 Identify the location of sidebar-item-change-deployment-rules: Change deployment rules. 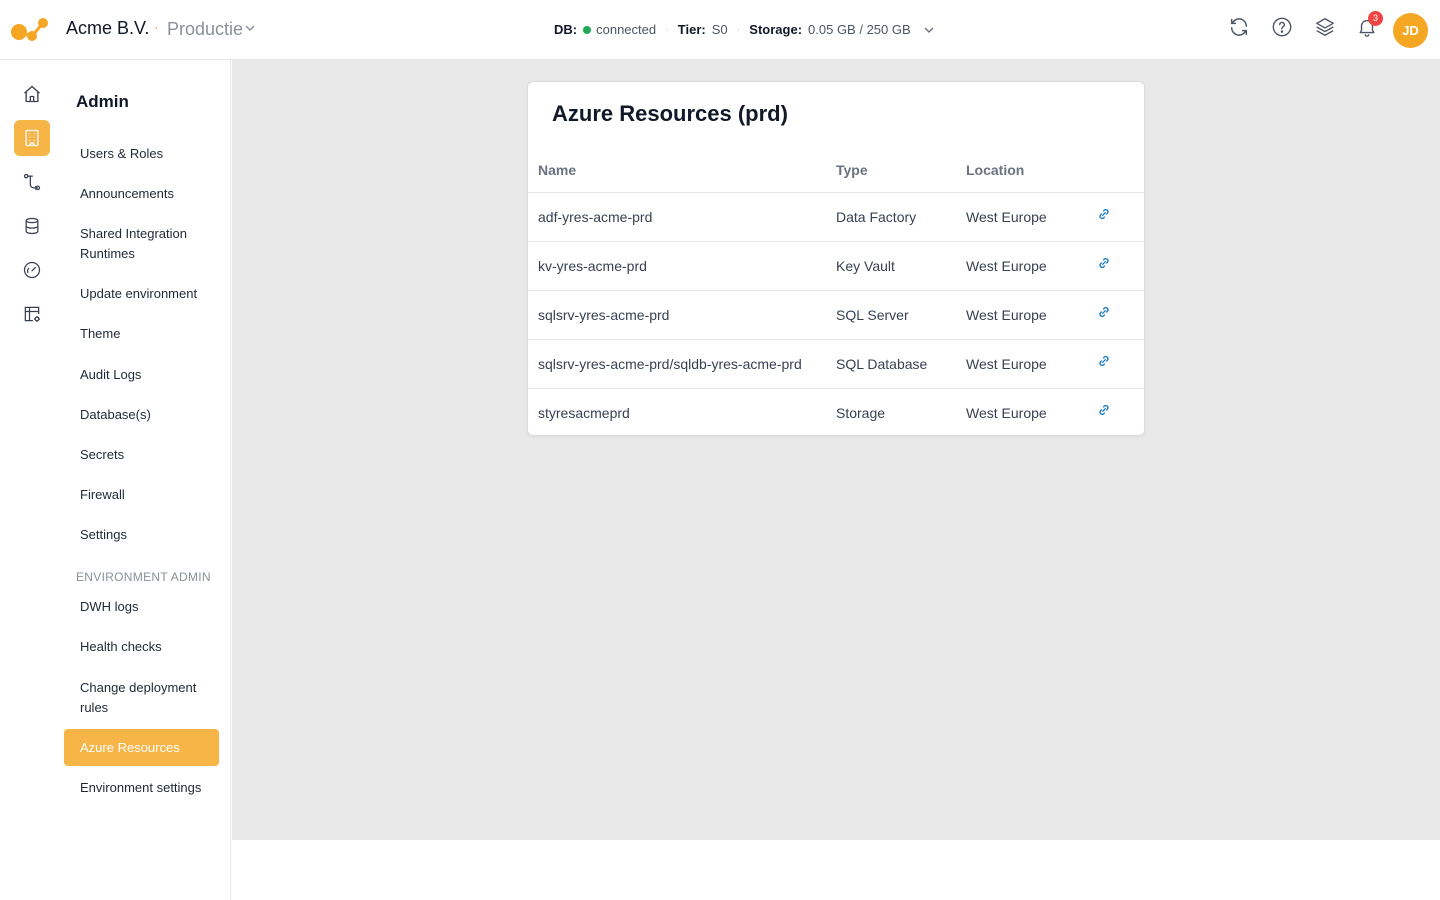
(141, 698).